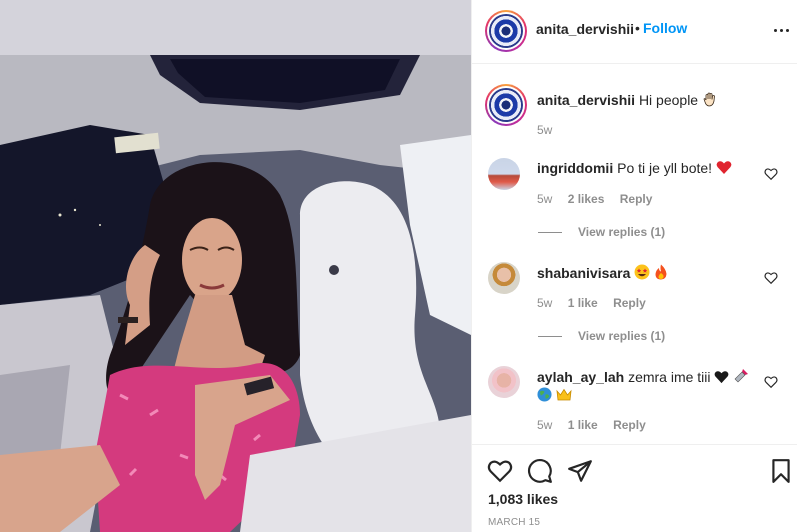 Image resolution: width=797 pixels, height=532 pixels. Describe the element at coordinates (722, 377) in the screenshot. I see `black-heart-icon` at that location.